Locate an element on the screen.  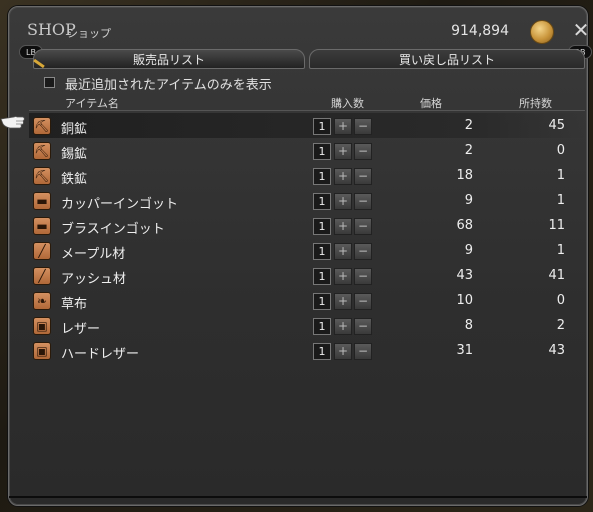
item-name: ハードレザー is located at coordinates (100, 354).